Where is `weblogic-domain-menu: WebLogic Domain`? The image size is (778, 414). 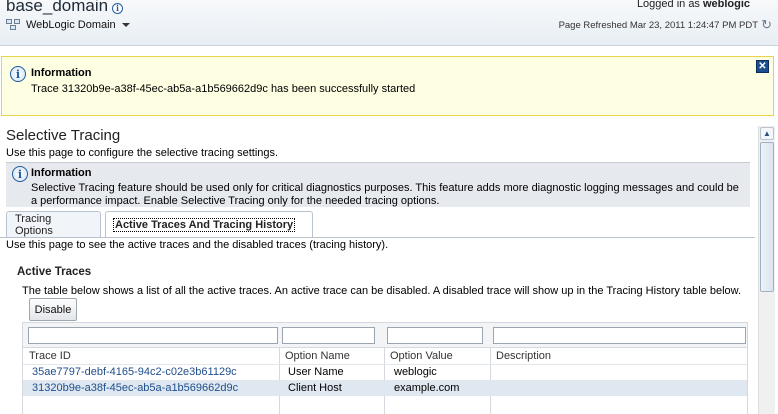
weblogic-domain-menu: WebLogic Domain is located at coordinates (68, 25).